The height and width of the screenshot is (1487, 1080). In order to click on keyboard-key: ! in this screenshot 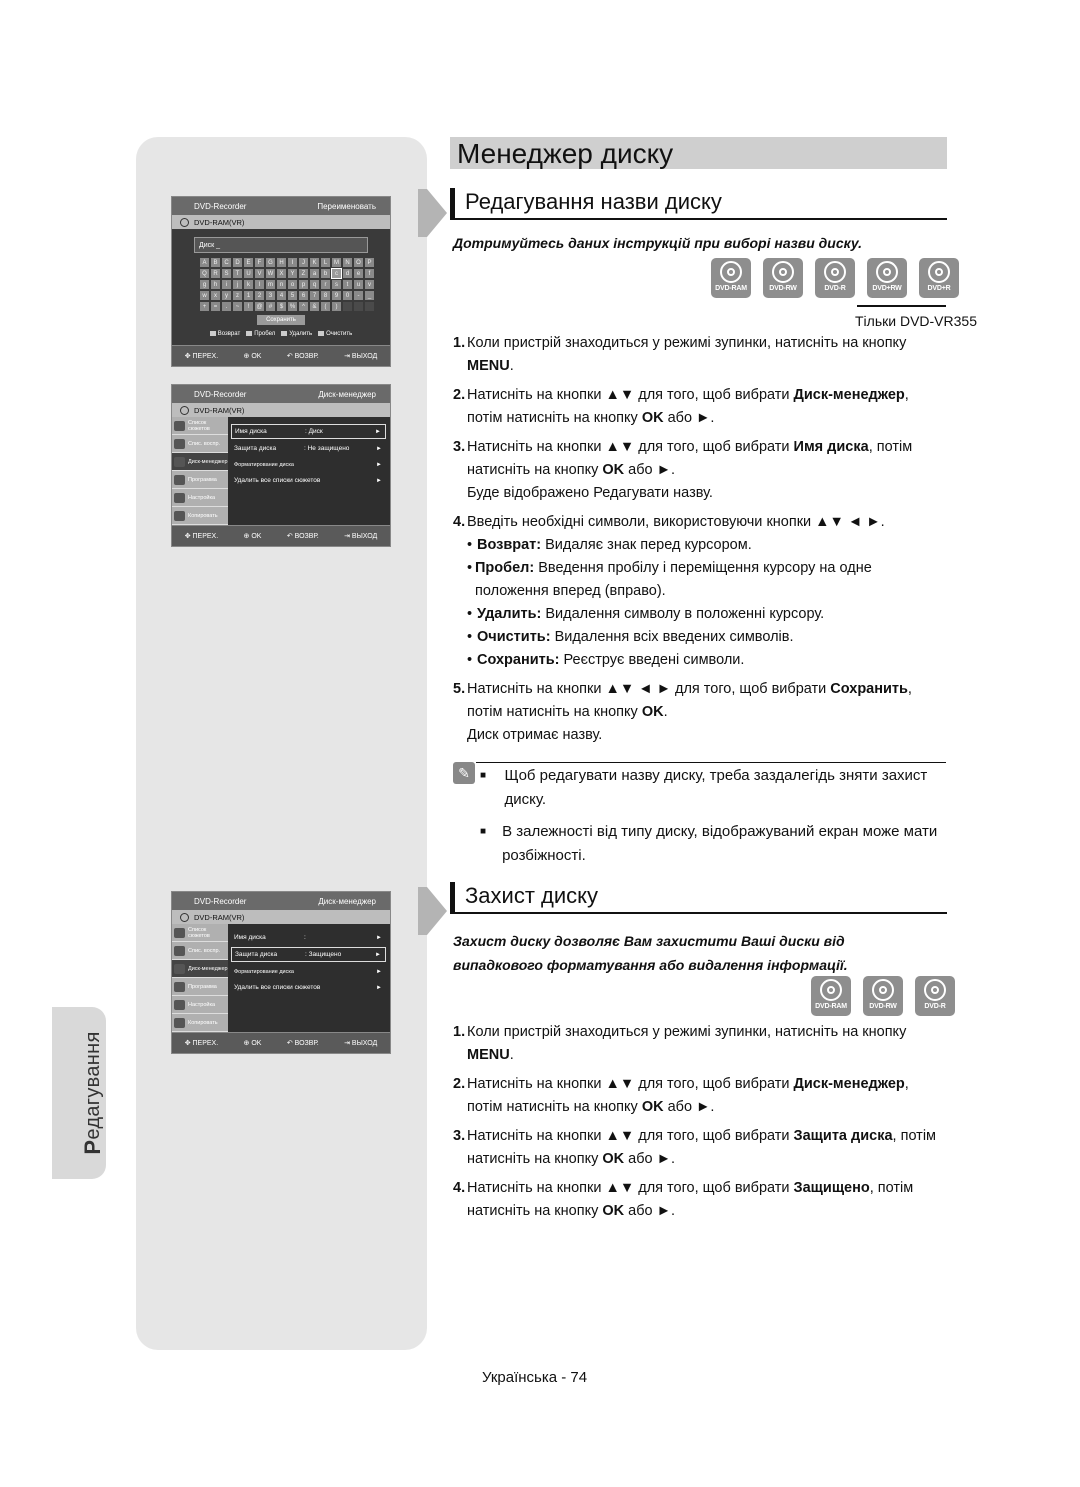, I will do `click(248, 306)`.